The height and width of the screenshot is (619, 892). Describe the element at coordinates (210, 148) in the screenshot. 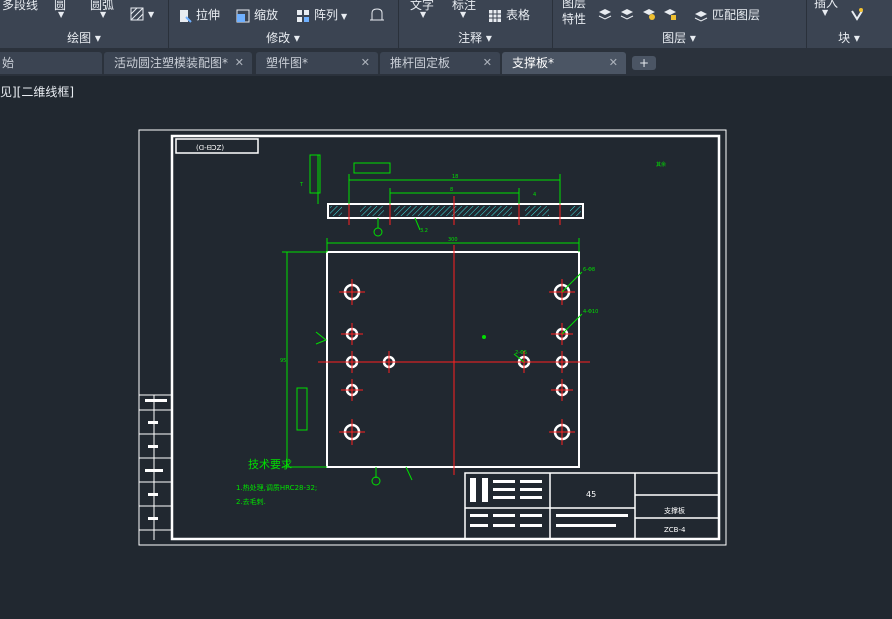

I see `drawing-number-mirrored: (ᗡ-ᗺƆZ)` at that location.